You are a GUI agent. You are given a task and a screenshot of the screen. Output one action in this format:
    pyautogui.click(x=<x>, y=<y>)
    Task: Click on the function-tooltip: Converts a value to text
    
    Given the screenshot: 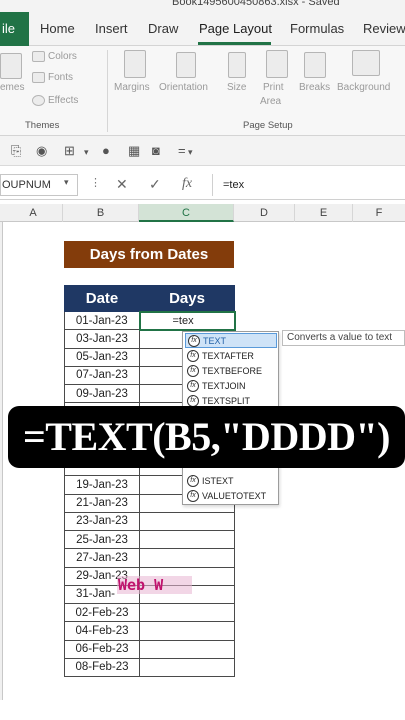 What is the action you would take?
    pyautogui.click(x=343, y=338)
    